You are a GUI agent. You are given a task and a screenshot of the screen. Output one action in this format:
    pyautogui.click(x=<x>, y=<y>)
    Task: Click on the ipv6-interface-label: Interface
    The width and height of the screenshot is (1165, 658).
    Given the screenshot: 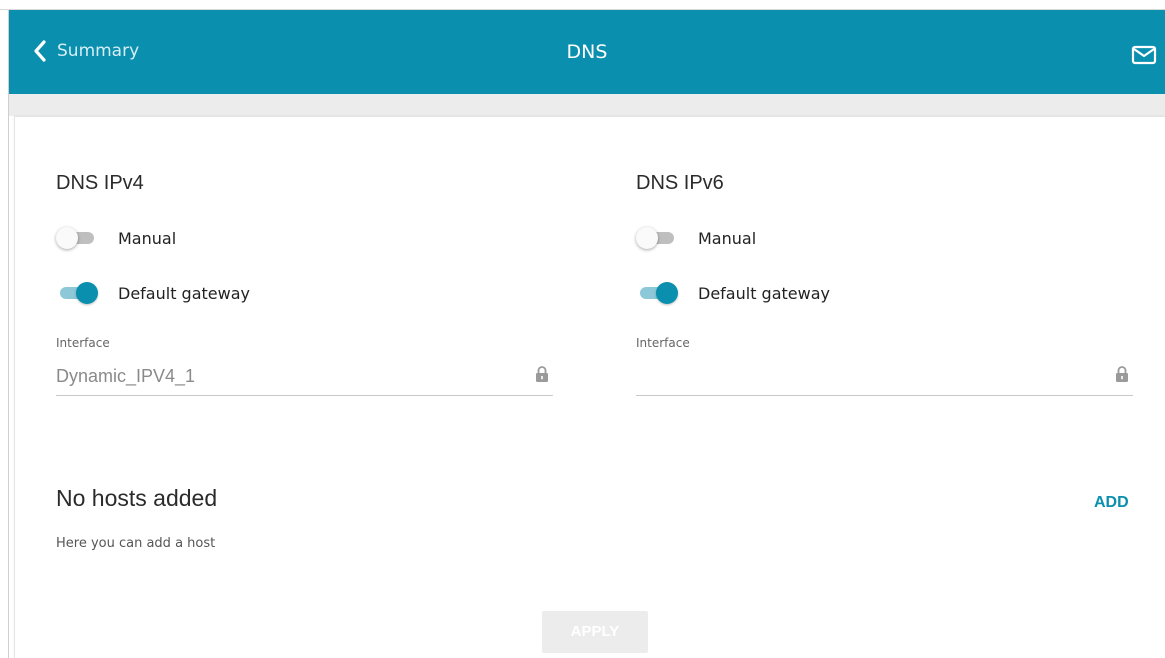 What is the action you would take?
    pyautogui.click(x=663, y=343)
    